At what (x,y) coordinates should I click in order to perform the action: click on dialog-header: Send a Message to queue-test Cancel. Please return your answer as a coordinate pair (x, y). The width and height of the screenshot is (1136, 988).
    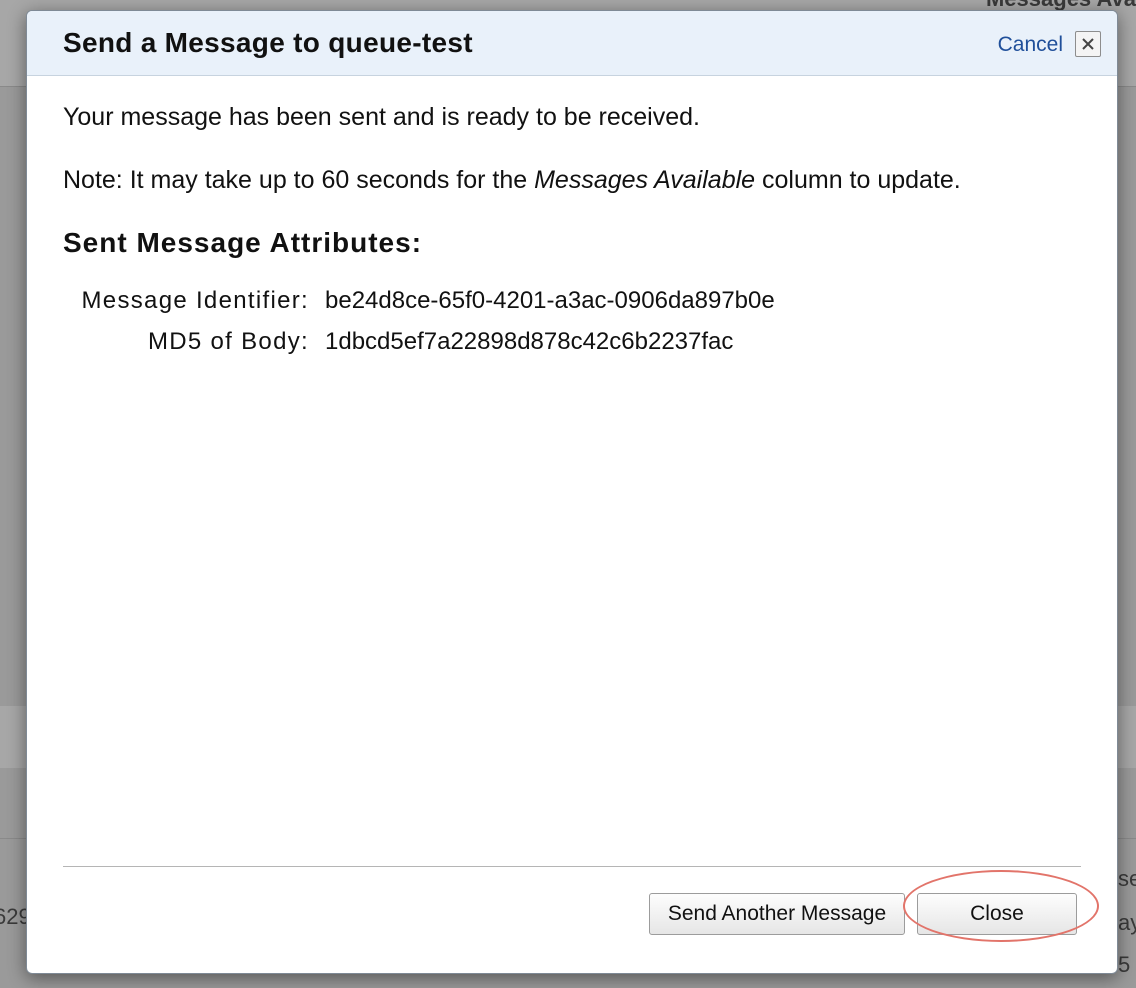
    Looking at the image, I should click on (572, 43).